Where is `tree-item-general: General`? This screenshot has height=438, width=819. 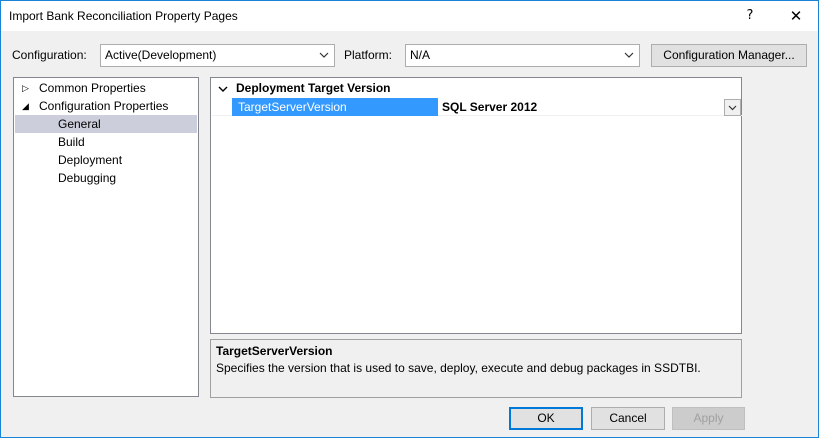 tree-item-general: General is located at coordinates (106, 124).